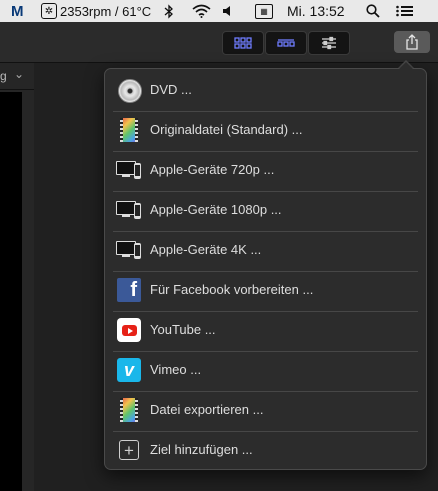 The height and width of the screenshot is (491, 438). What do you see at coordinates (129, 370) in the screenshot?
I see `vimeo-icon: v` at bounding box center [129, 370].